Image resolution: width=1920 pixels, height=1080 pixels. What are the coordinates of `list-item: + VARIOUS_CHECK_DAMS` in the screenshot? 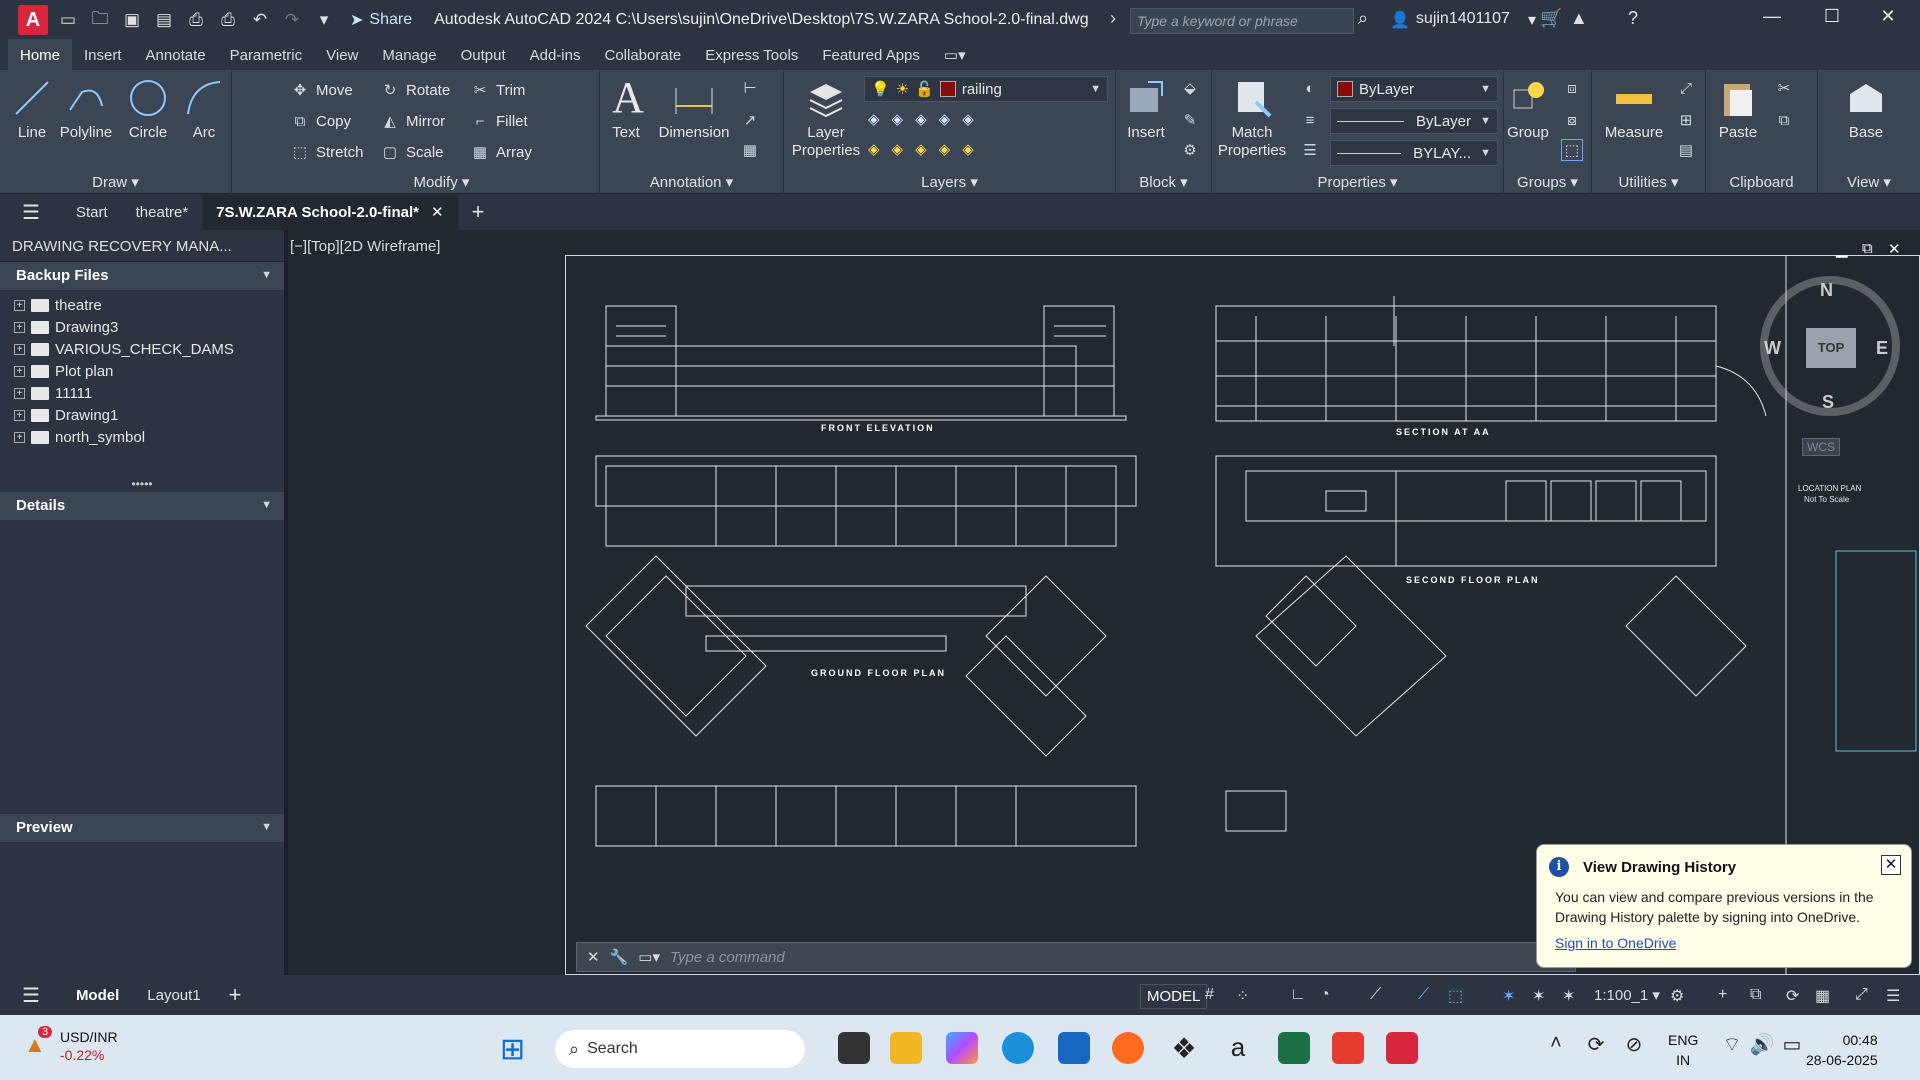 It's located at (142, 349).